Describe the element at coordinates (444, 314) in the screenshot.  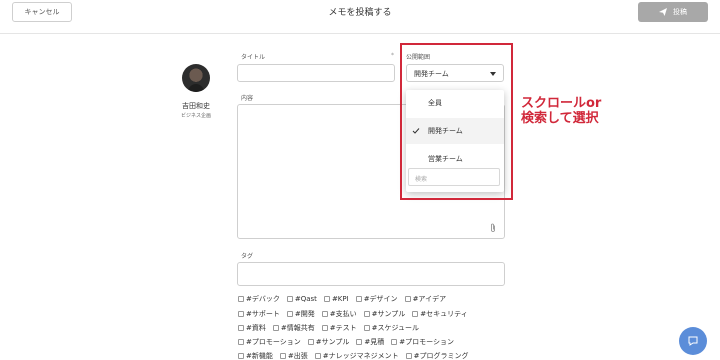
I see `tag-label-text: #セキュリティ` at that location.